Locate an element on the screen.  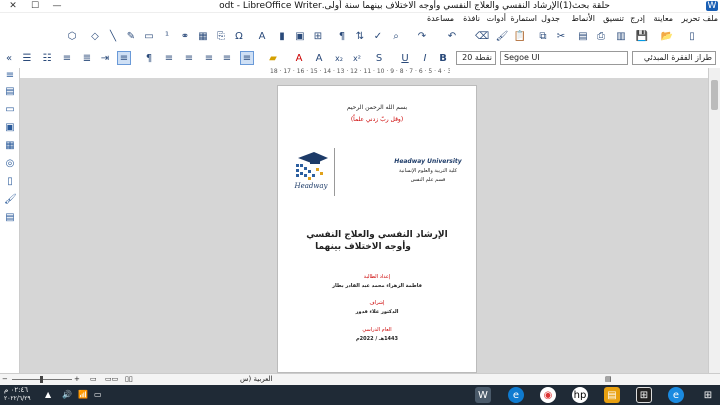
italic-icon: I is located at coordinates (425, 58).